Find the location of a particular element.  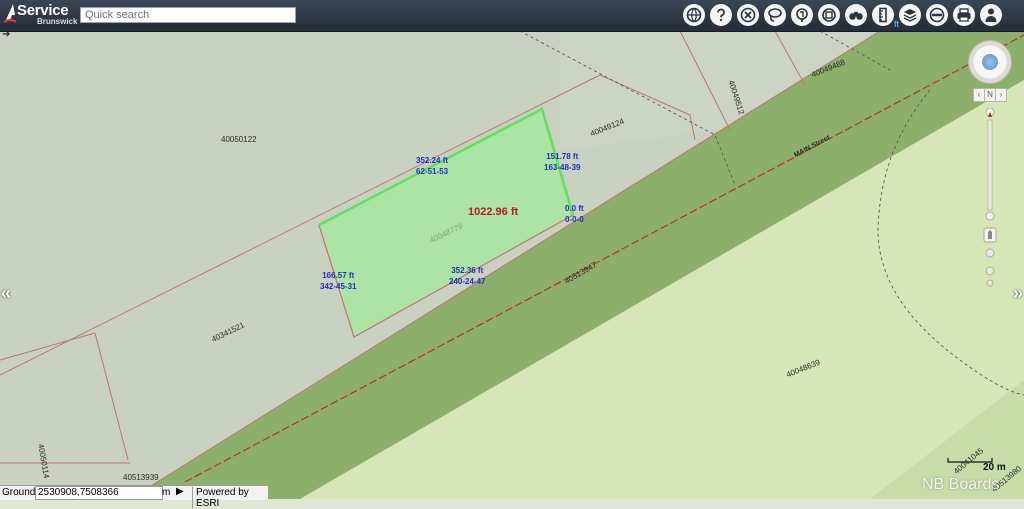

parcel-label: 40050122 is located at coordinates (239, 139).